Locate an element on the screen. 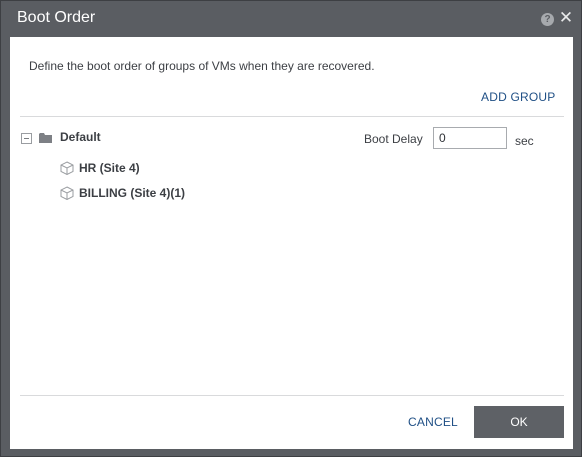 The width and height of the screenshot is (582, 457). ok-button: OK is located at coordinates (519, 422).